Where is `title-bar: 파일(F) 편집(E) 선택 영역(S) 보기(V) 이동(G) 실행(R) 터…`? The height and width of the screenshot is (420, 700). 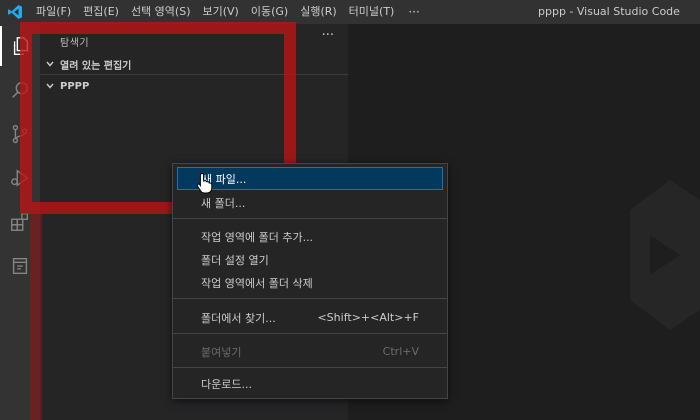 title-bar: 파일(F) 편집(E) 선택 영역(S) 보기(V) 이동(G) 실행(R) 터… is located at coordinates (350, 12).